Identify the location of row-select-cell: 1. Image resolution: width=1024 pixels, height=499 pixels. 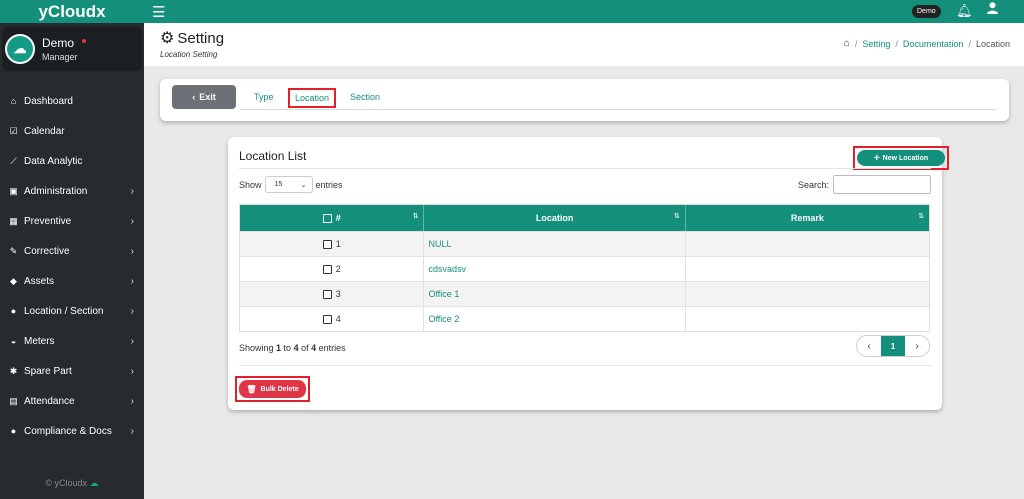
(332, 244).